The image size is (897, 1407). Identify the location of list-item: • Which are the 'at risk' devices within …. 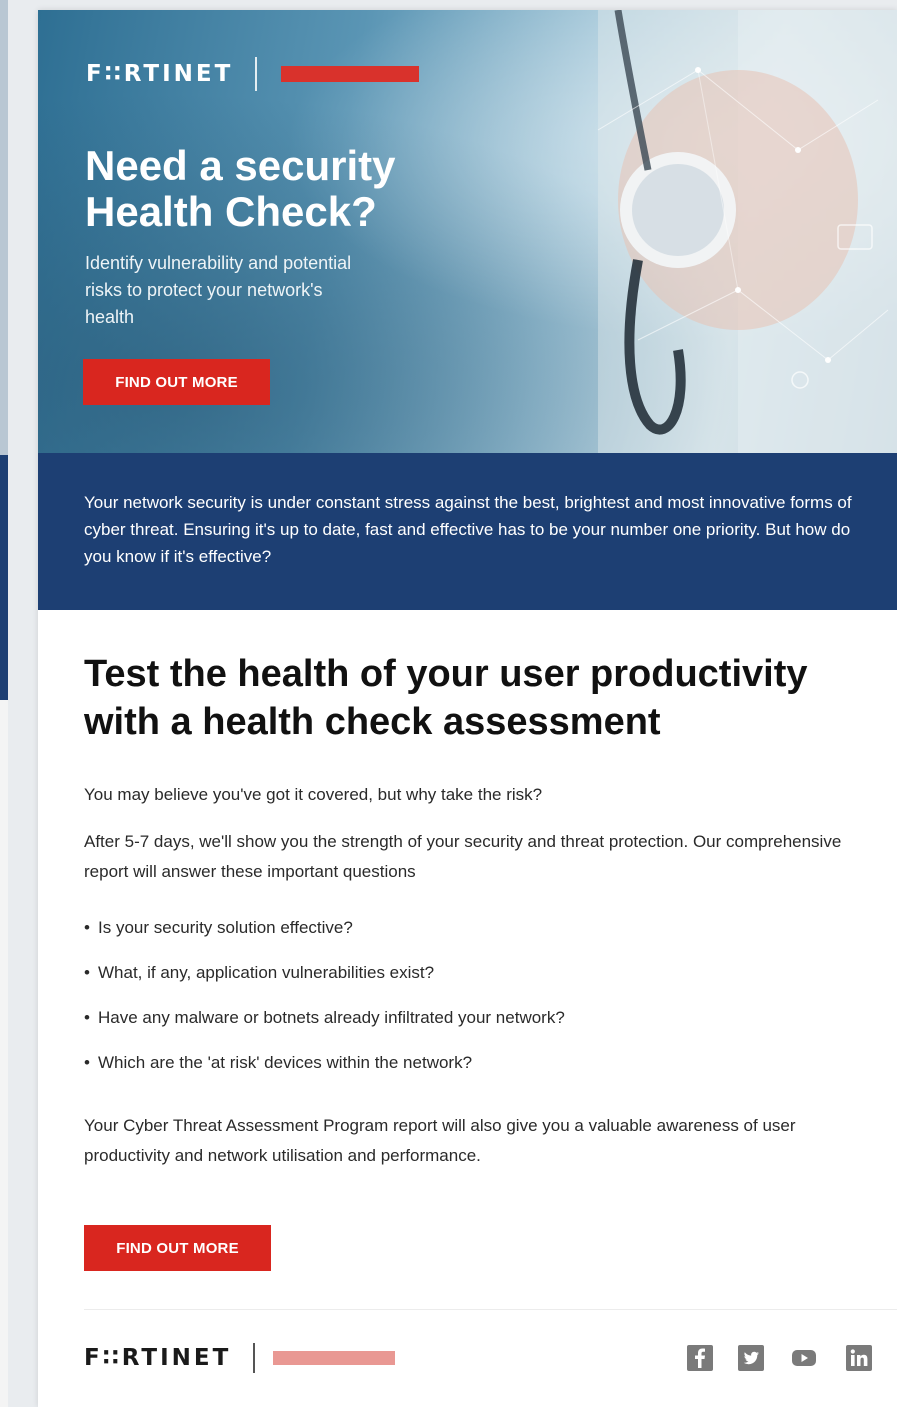
(278, 1062).